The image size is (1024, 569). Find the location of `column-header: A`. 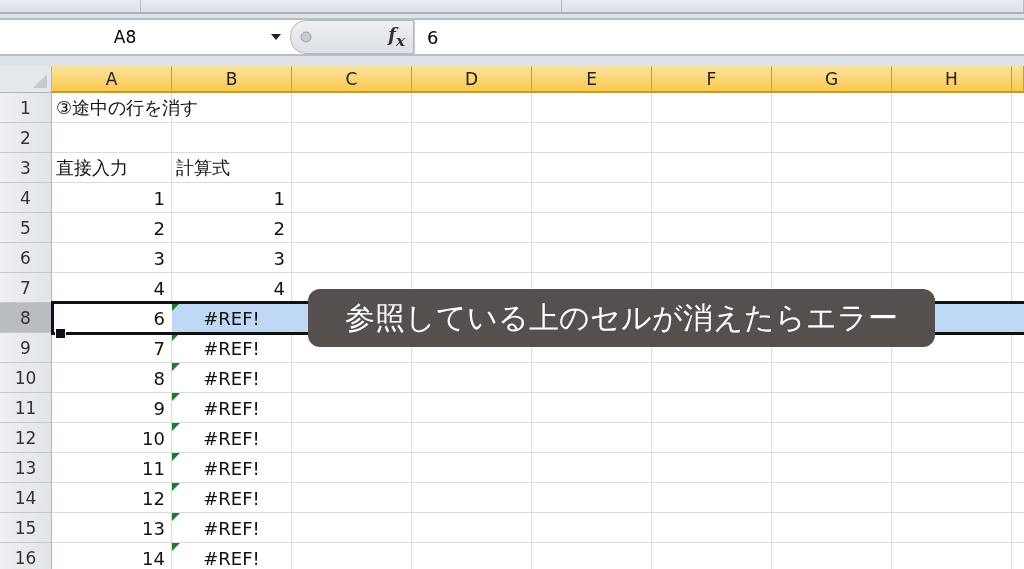

column-header: A is located at coordinates (112, 79).